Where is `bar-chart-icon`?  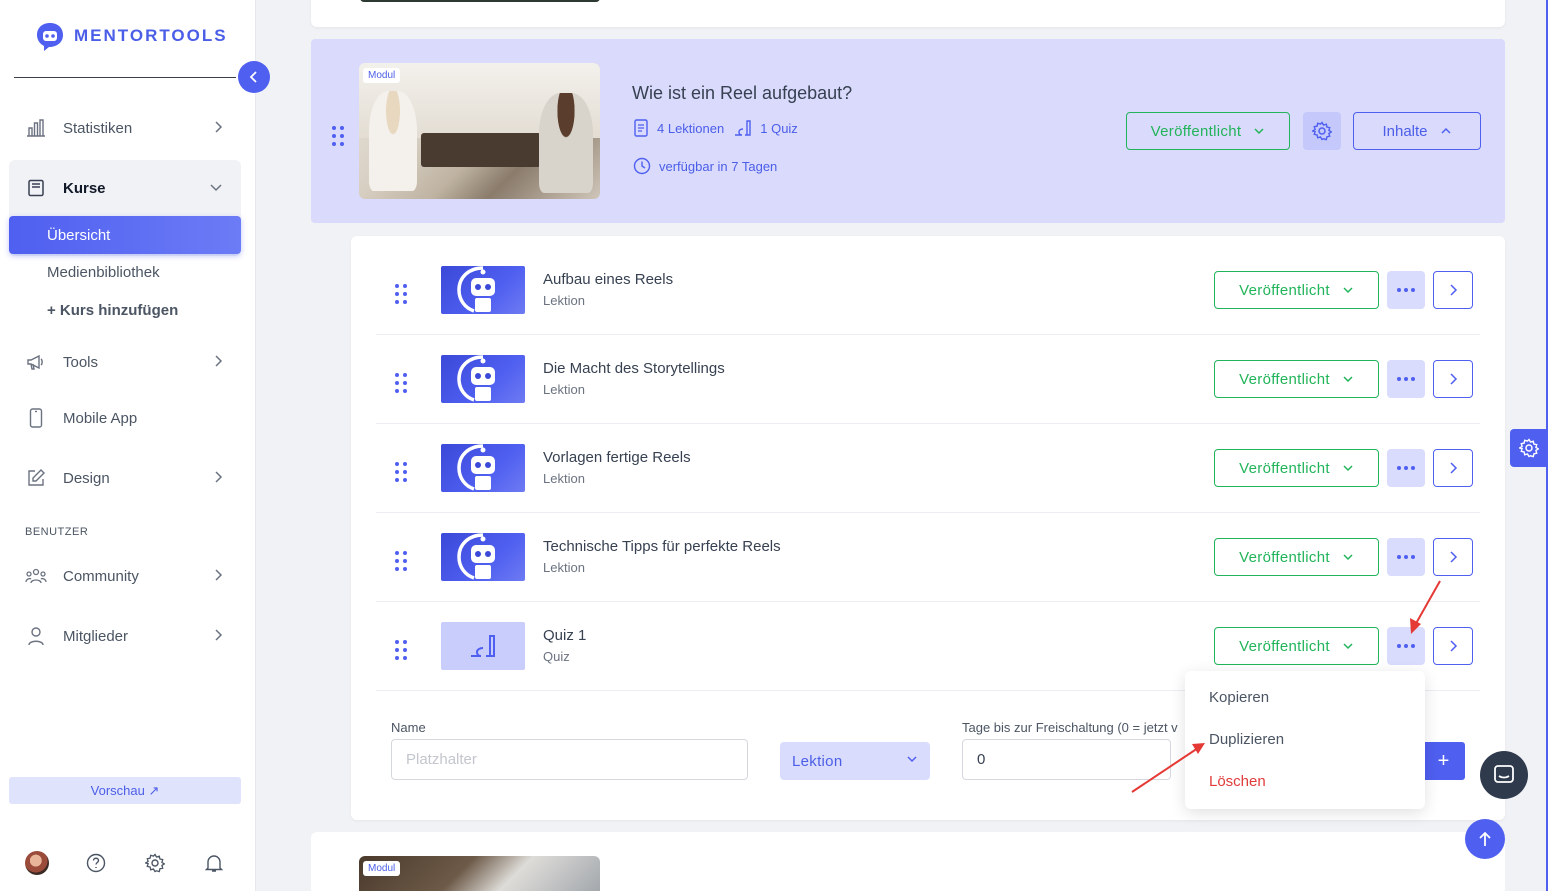 bar-chart-icon is located at coordinates (36, 128).